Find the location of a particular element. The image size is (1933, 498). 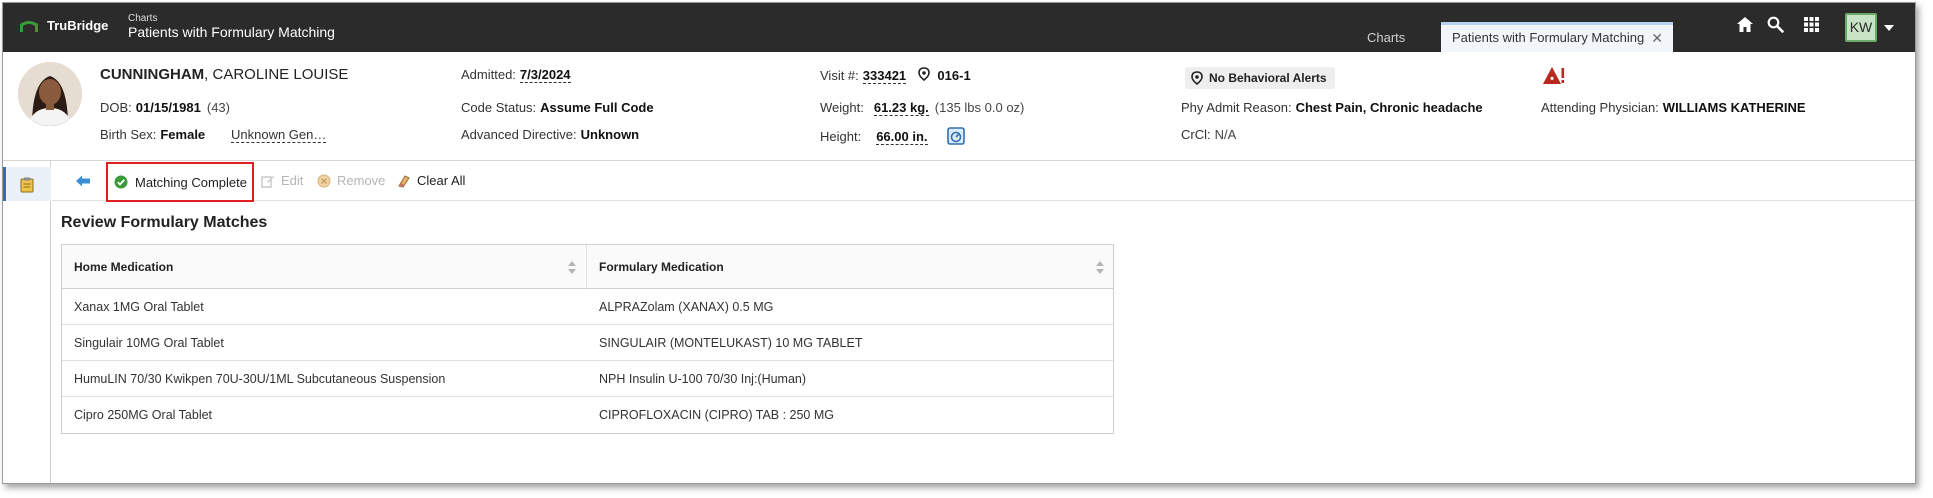

code-status-label: Code Status: is located at coordinates (499, 107).